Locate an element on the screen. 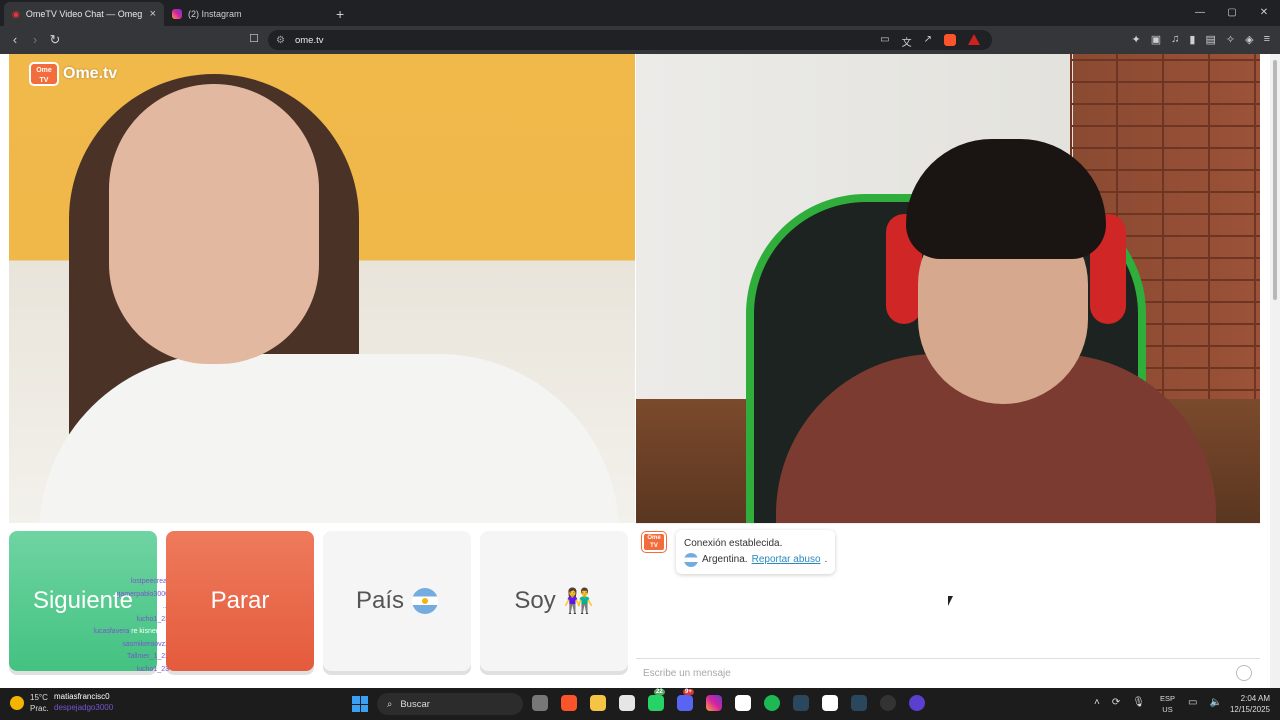  back-icon: ‹ is located at coordinates (15, 40).